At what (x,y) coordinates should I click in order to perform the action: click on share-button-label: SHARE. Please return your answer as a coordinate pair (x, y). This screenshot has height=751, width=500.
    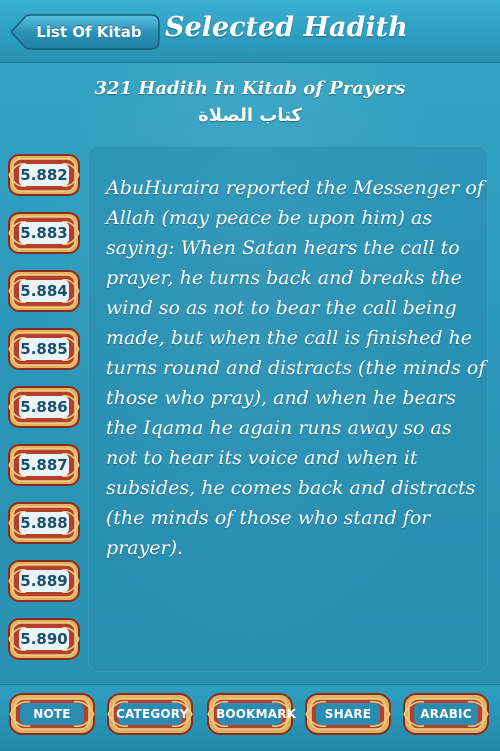
    Looking at the image, I should click on (348, 714).